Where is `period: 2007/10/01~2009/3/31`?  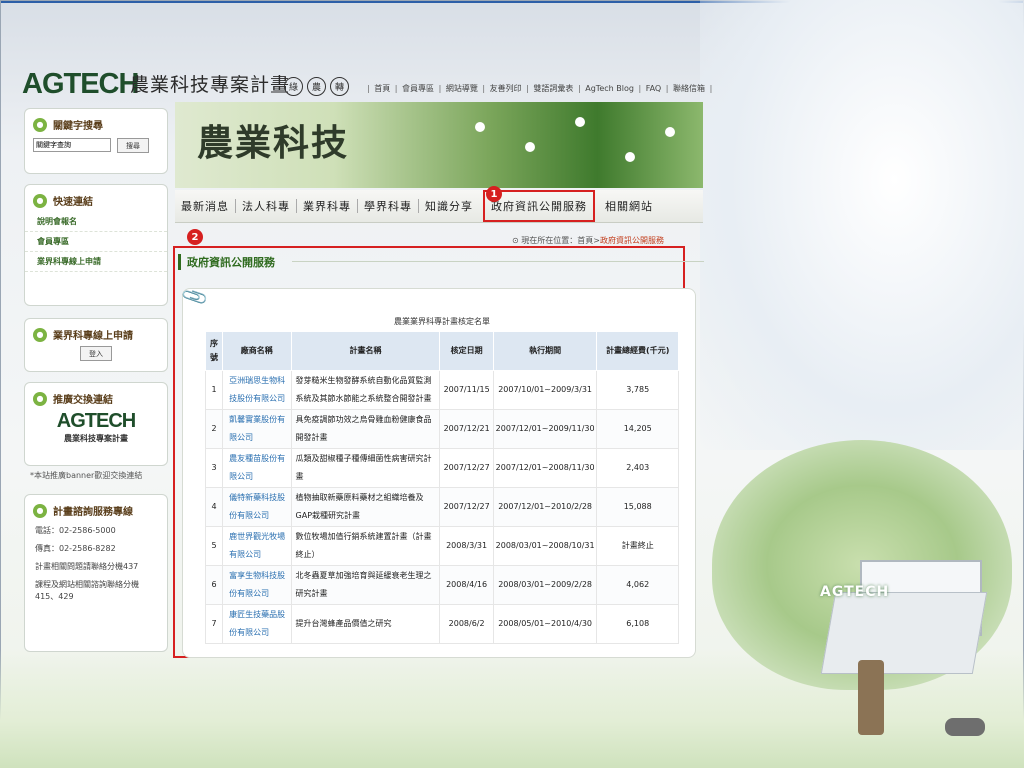 period: 2007/10/01~2009/3/31 is located at coordinates (545, 390).